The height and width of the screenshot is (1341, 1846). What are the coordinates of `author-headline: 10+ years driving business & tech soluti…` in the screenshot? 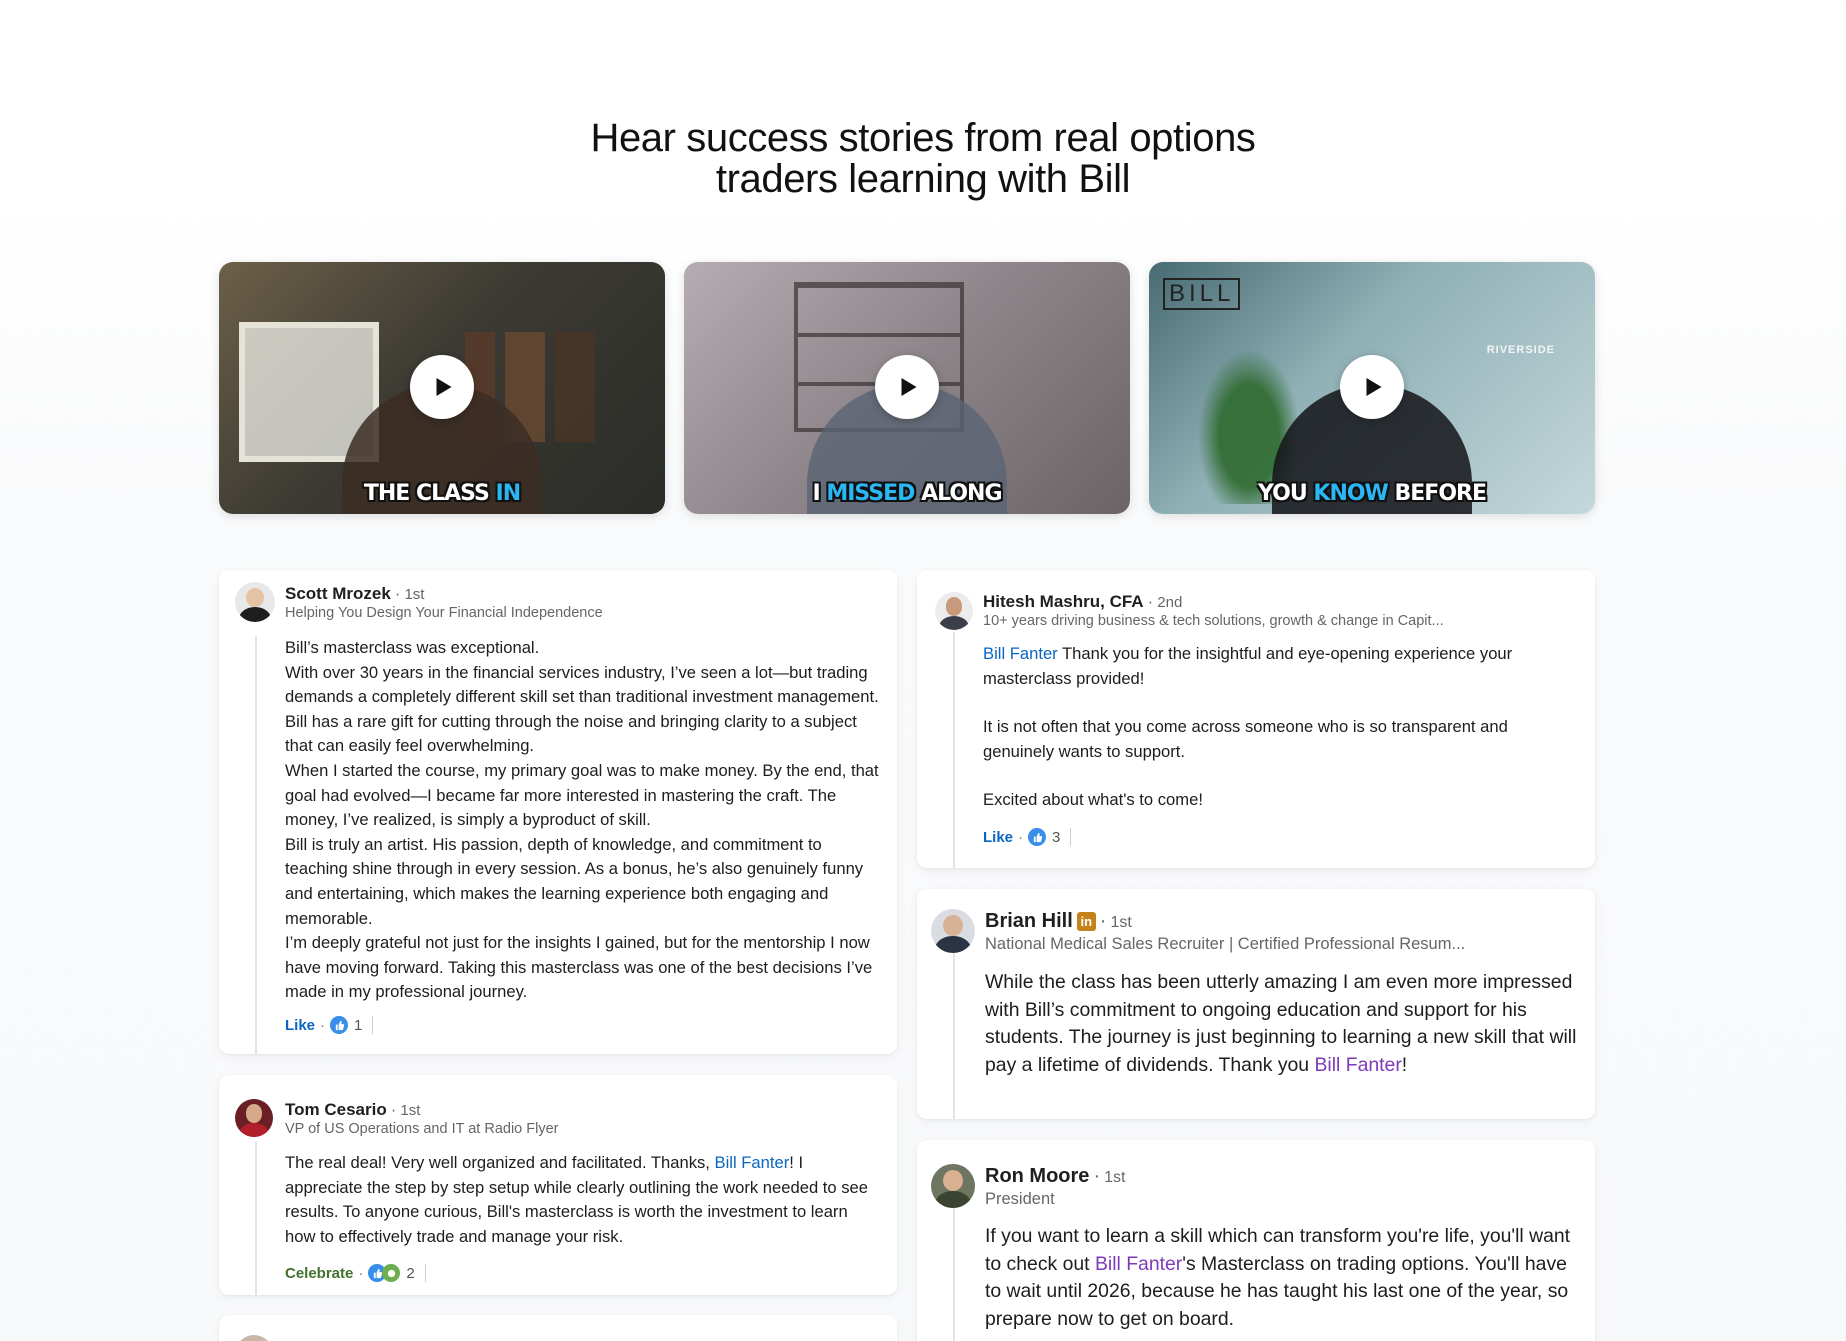 It's located at (1213, 621).